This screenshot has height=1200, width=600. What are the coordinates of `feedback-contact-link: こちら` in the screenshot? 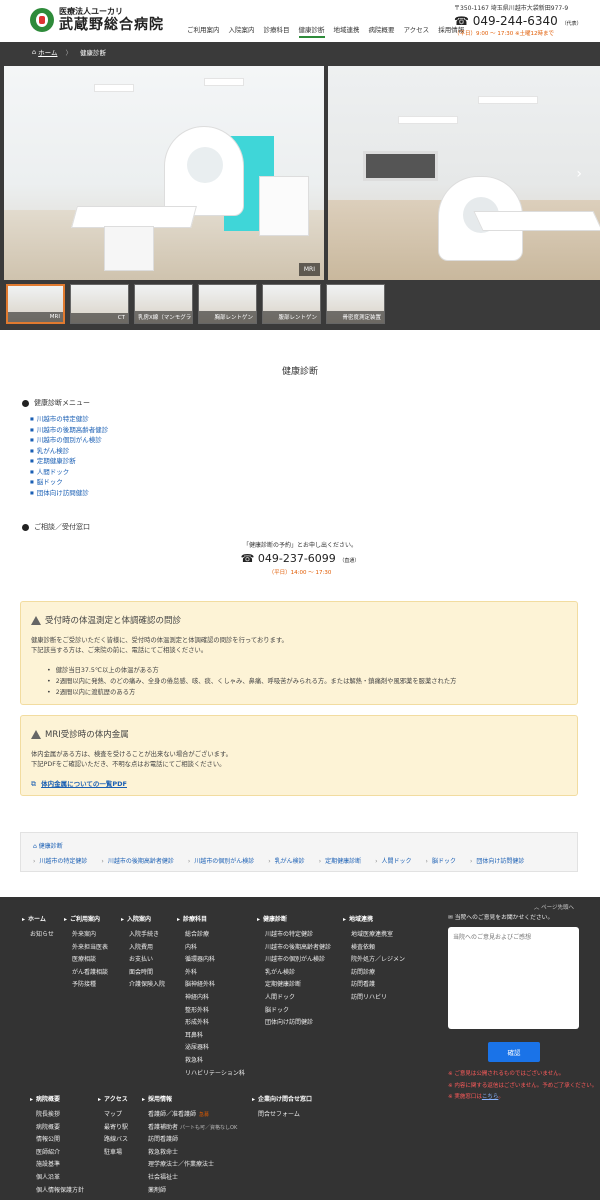 It's located at (490, 1097).